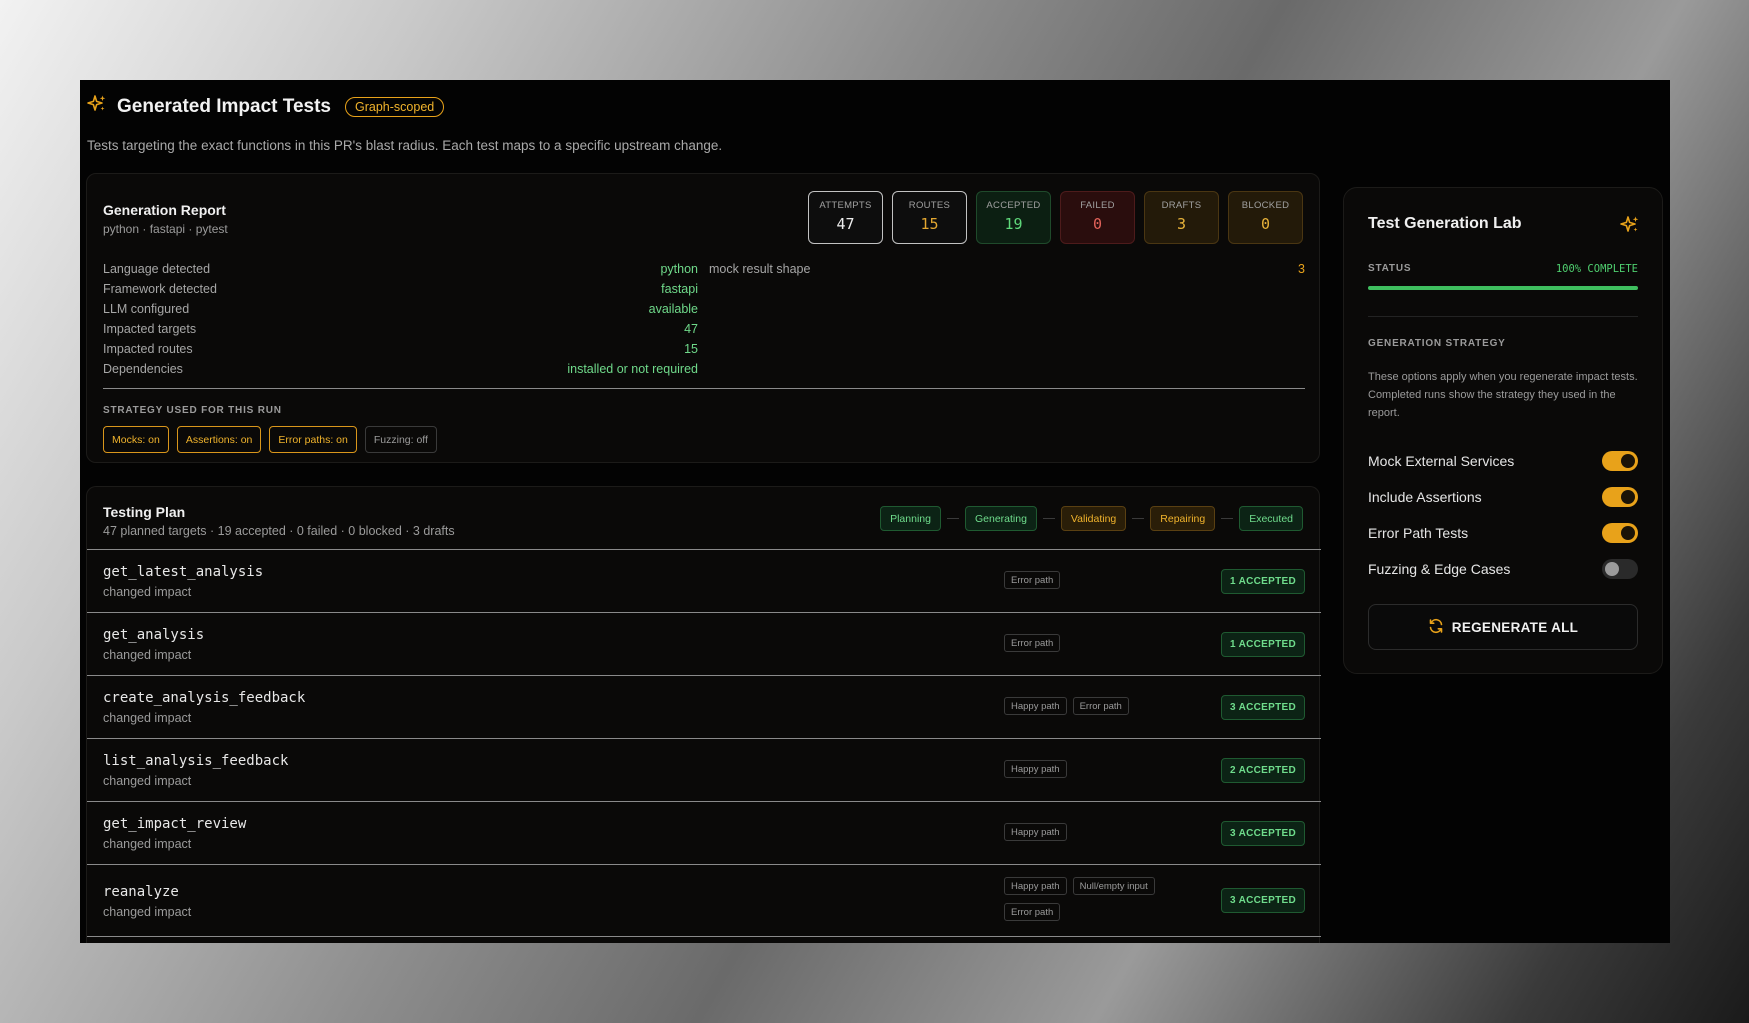  I want to click on function-name: get_analysis, so click(154, 635).